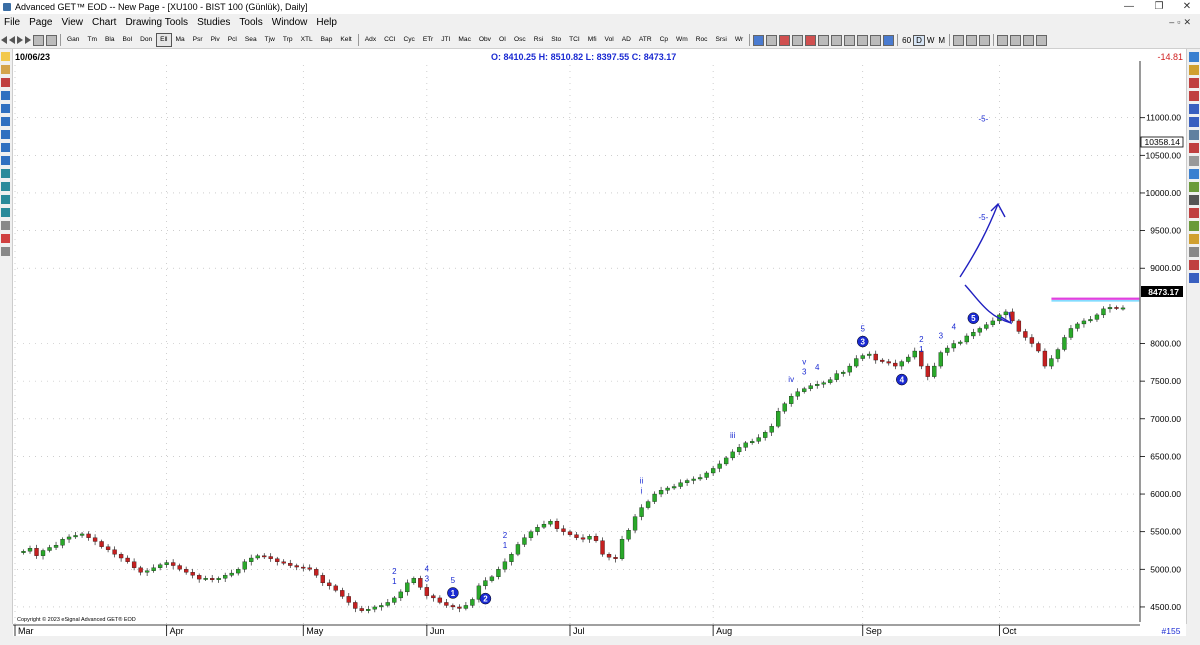 Image resolution: width=1200 pixels, height=645 pixels. What do you see at coordinates (889, 40) in the screenshot?
I see `help-icon` at bounding box center [889, 40].